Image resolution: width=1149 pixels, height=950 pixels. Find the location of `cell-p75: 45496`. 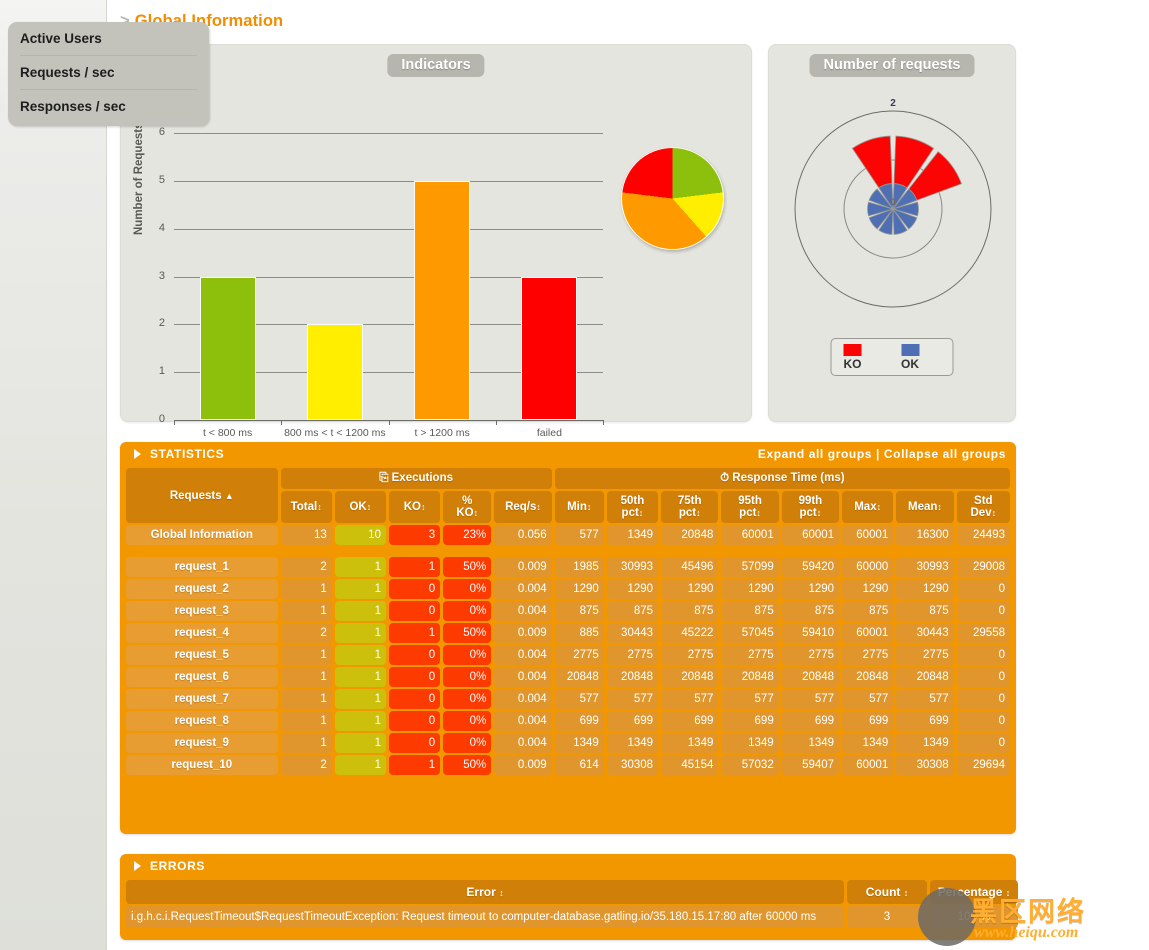

cell-p75: 45496 is located at coordinates (690, 567).